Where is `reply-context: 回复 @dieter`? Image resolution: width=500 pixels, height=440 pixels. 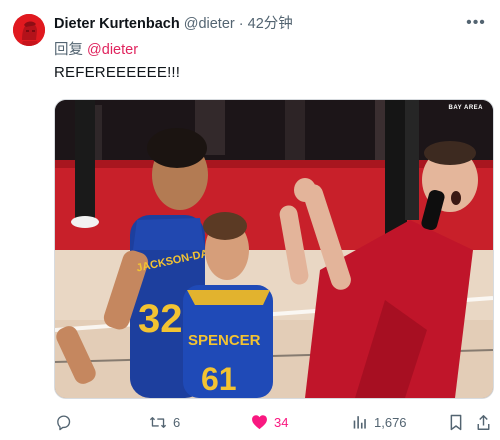
reply-context: 回复 @dieter is located at coordinates (96, 48).